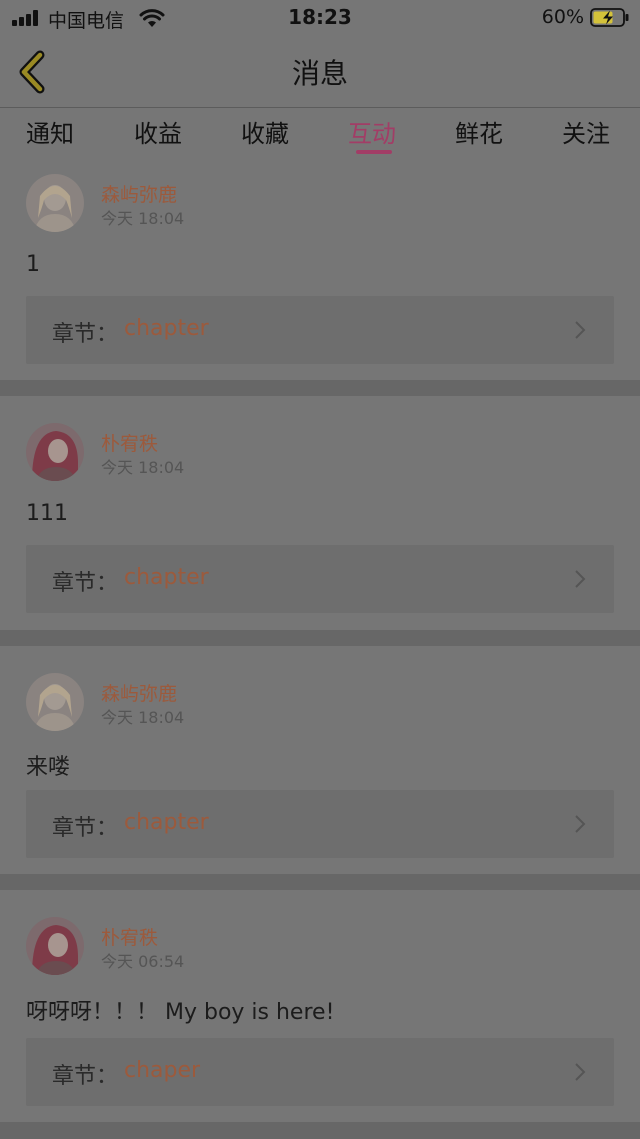  I want to click on tab-following: 关注, so click(586, 131).